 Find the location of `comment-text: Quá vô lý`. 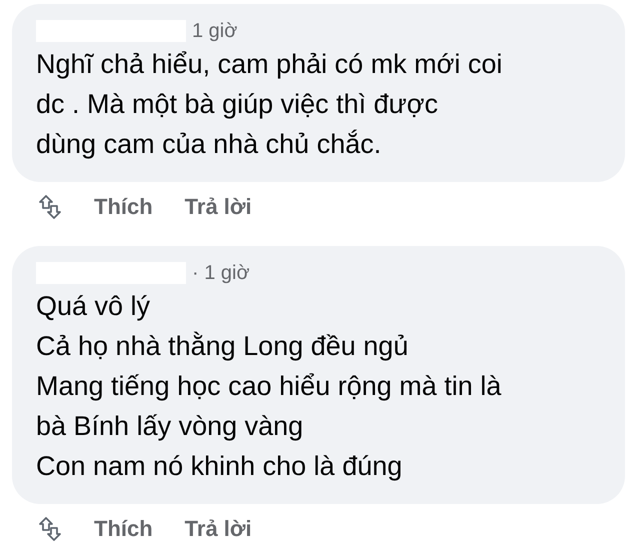

comment-text: Quá vô lý is located at coordinates (94, 306).